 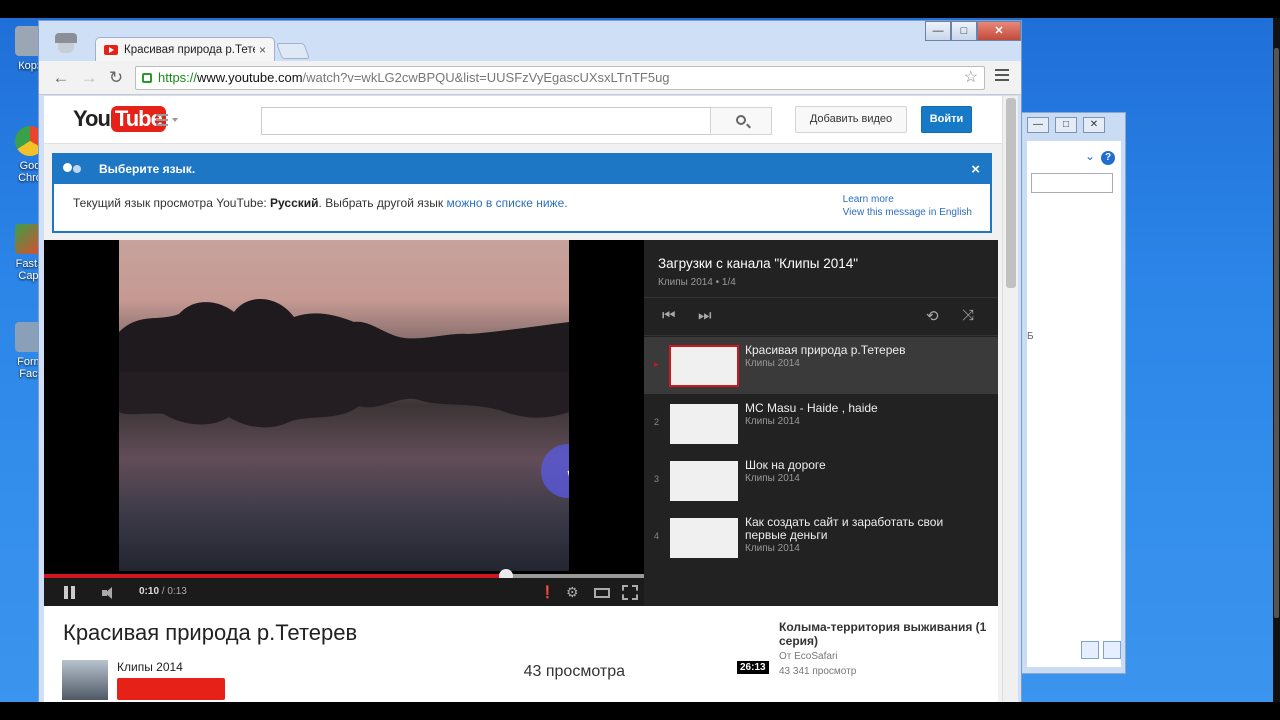 What do you see at coordinates (344, 335) in the screenshot?
I see `tree-silhouette` at bounding box center [344, 335].